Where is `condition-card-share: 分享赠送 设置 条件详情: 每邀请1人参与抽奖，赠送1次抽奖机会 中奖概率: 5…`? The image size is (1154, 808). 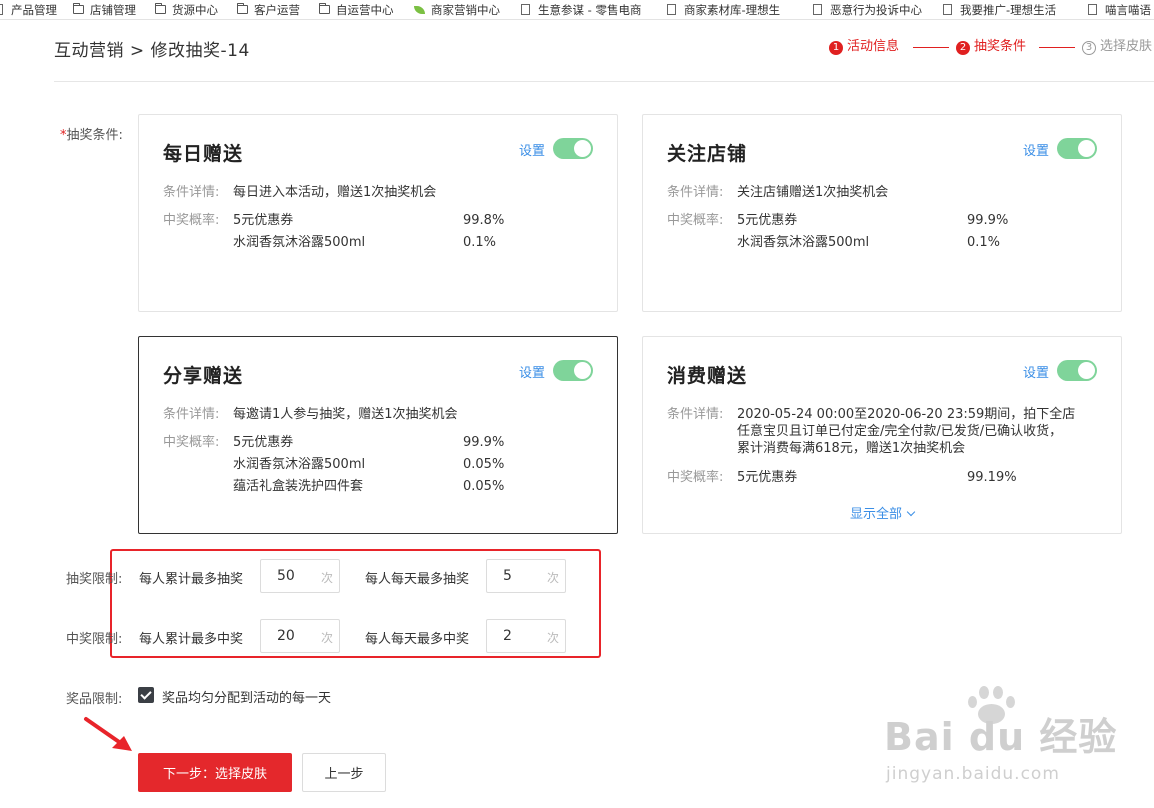
condition-card-share: 分享赠送 设置 条件详情: 每邀请1人参与抽奖，赠送1次抽奖机会 中奖概率: 5… is located at coordinates (378, 435).